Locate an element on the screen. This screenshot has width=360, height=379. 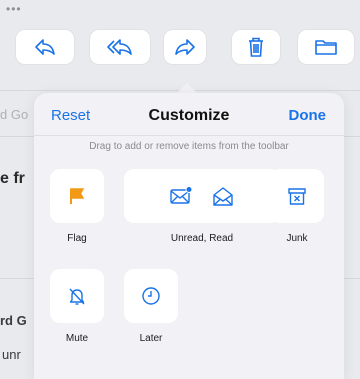
forward-icon is located at coordinates (185, 47).